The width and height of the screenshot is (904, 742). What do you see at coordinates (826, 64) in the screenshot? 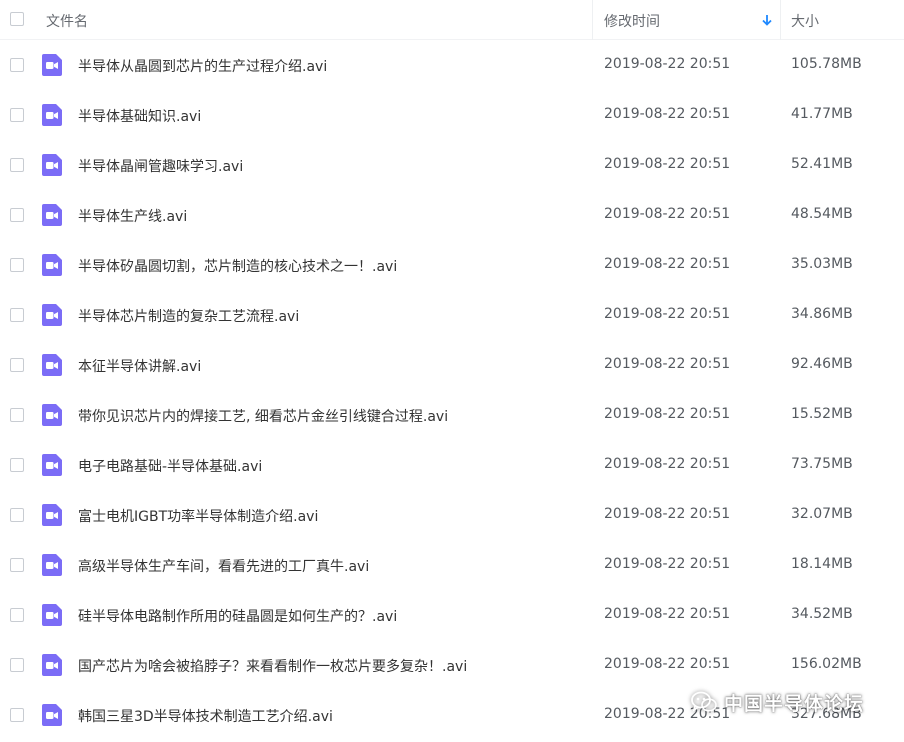
I see `file-size: 105.78MB` at bounding box center [826, 64].